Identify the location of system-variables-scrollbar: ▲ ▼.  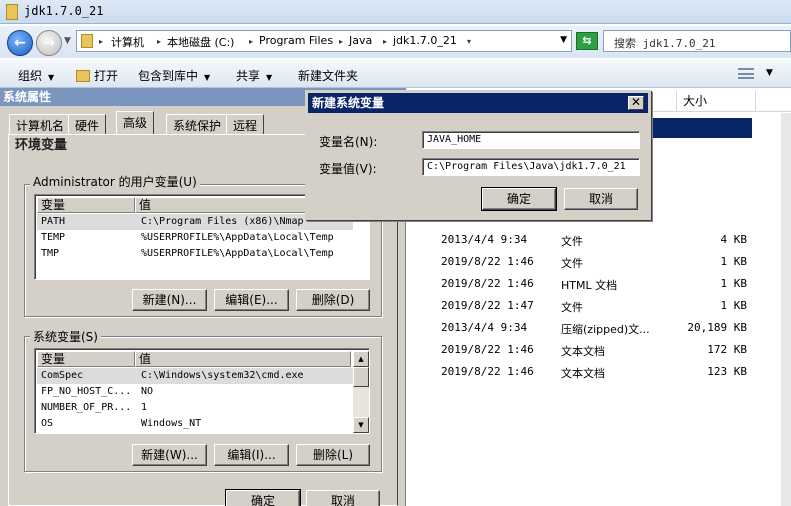
(361, 392).